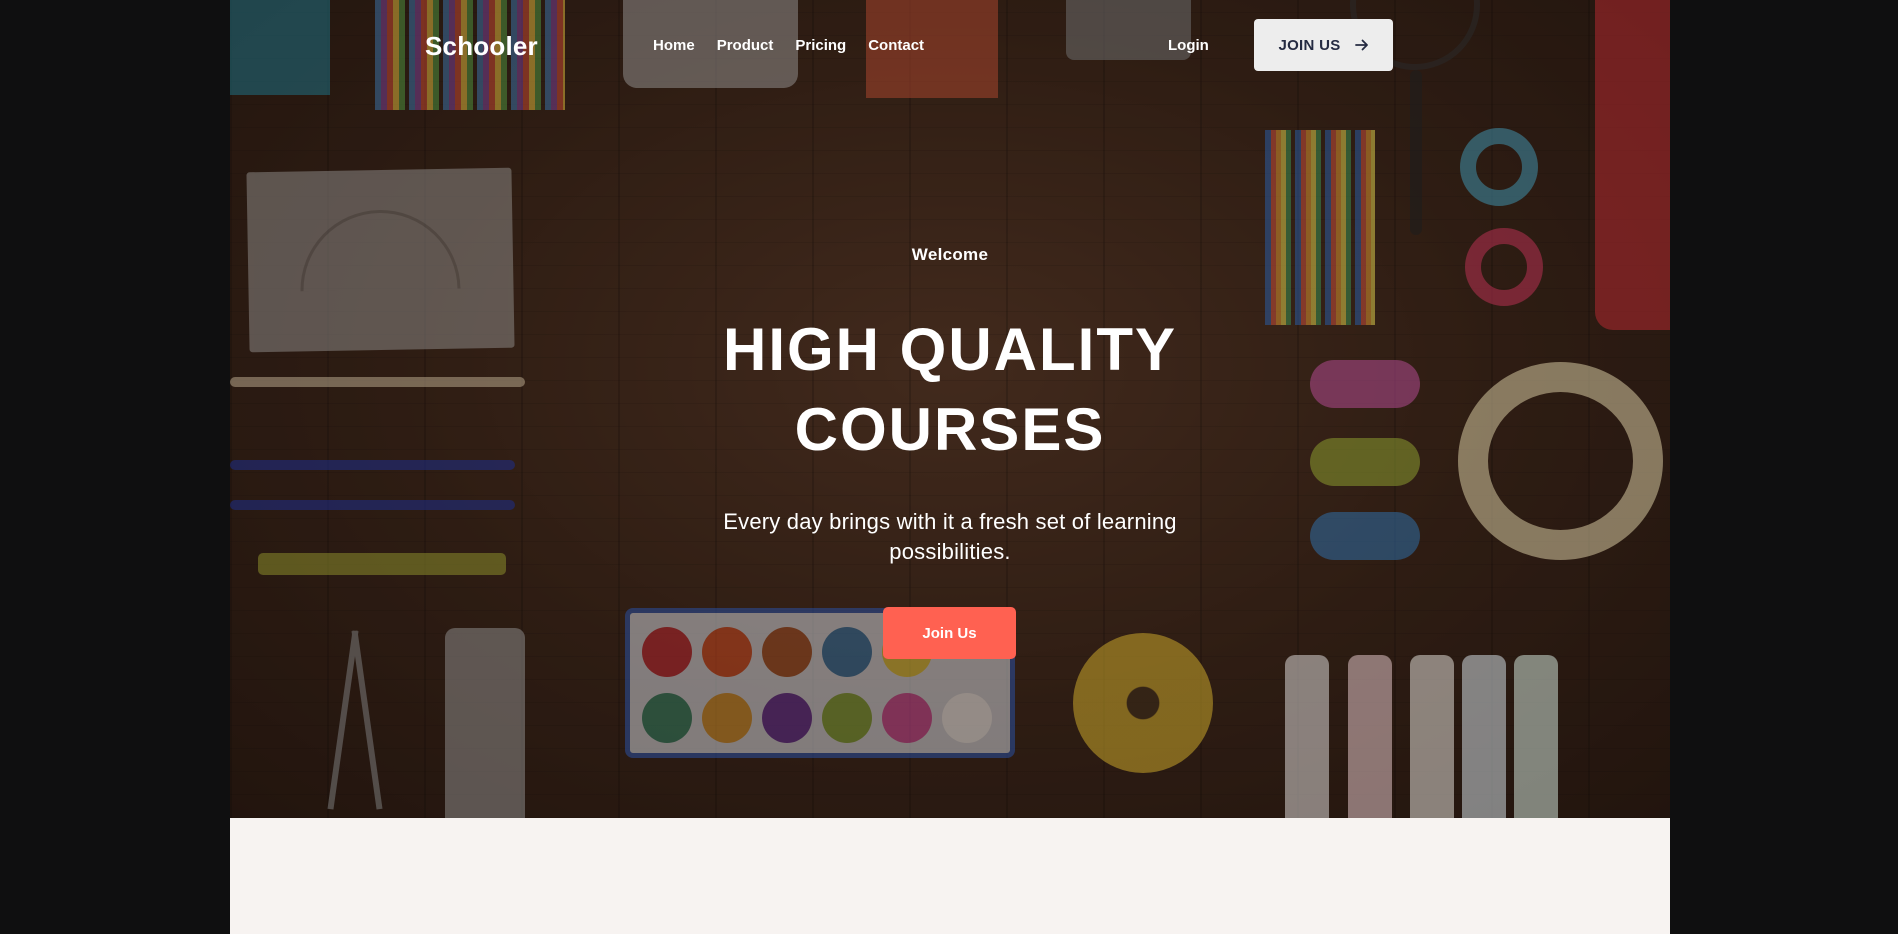  I want to click on highlighter-decoration, so click(382, 564).